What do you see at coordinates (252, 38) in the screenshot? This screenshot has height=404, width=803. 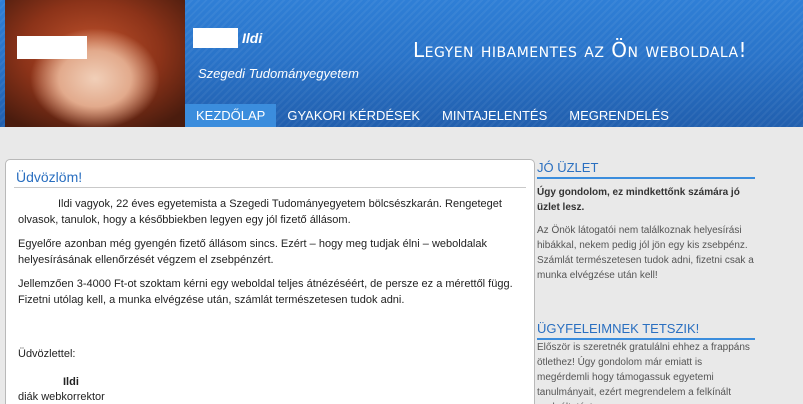 I see `header-name: Ildi` at bounding box center [252, 38].